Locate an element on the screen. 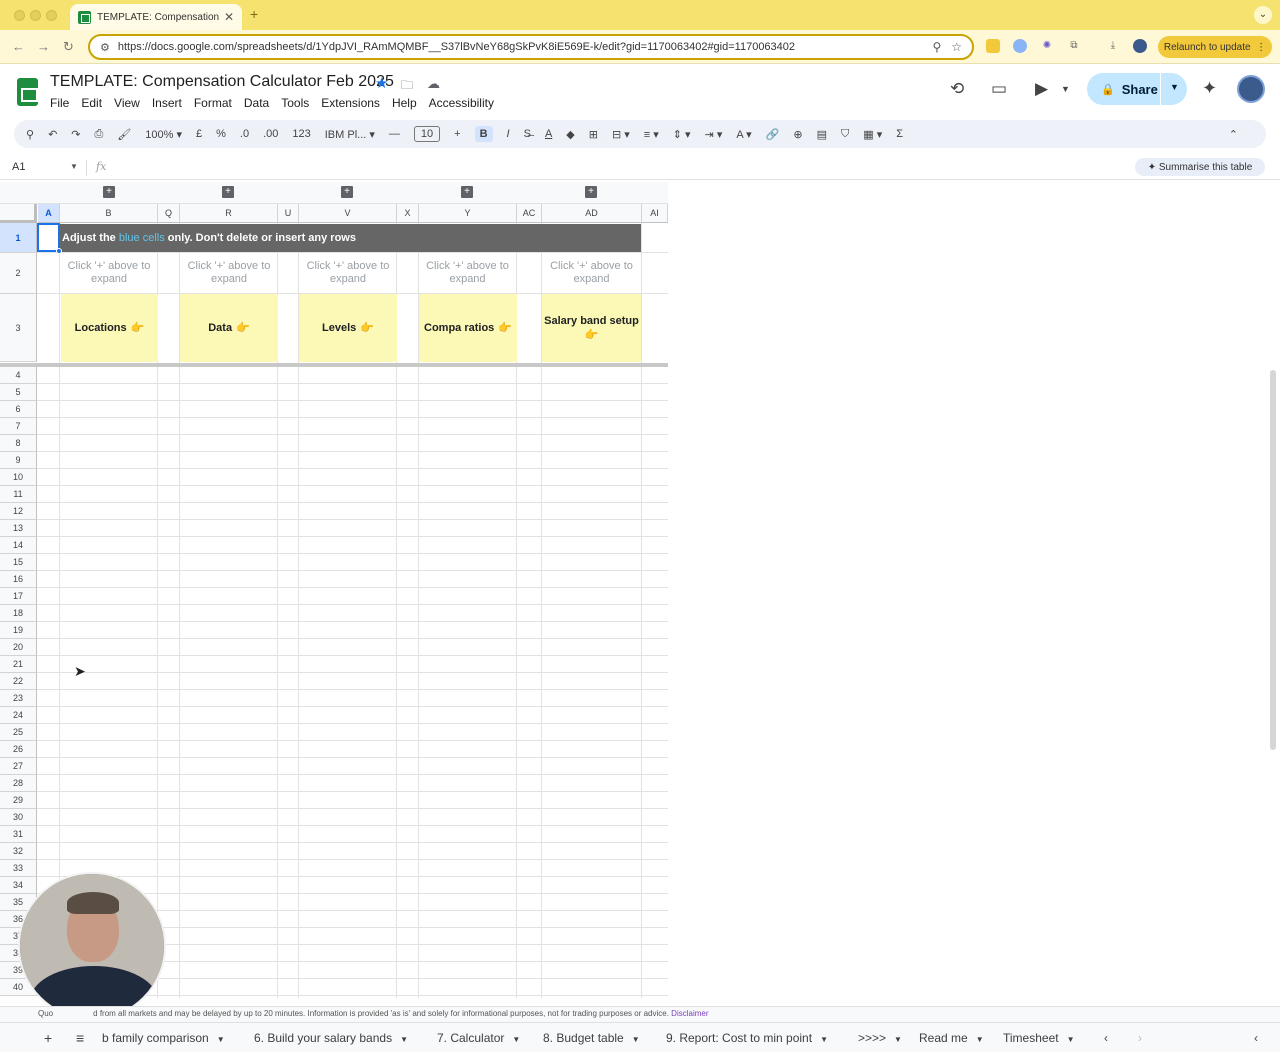 The width and height of the screenshot is (1280, 1052). add-sheet-plus-icon: + is located at coordinates (48, 1038).